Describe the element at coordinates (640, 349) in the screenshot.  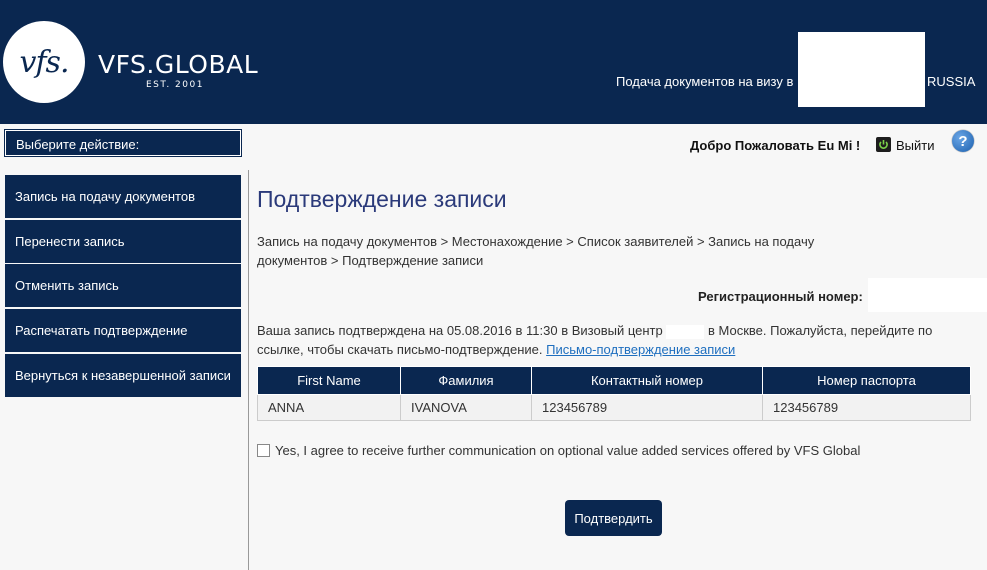
I see `confirmation-letter-link: Письмо-подтверждение записи` at that location.